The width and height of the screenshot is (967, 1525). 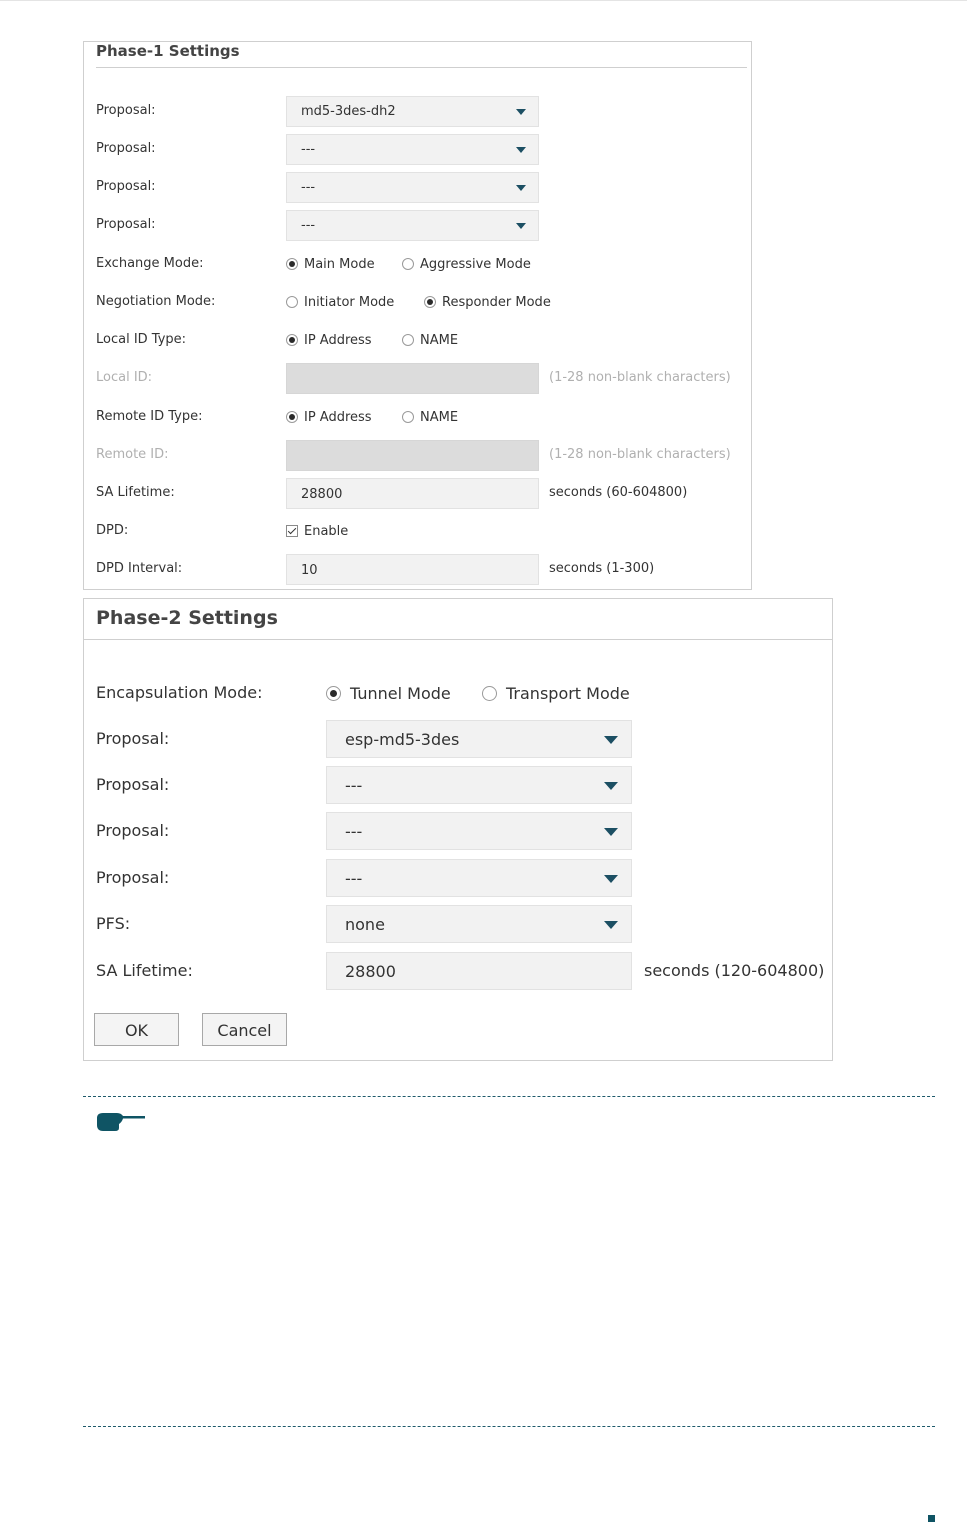 I want to click on phase1-title-divider, so click(x=421, y=67).